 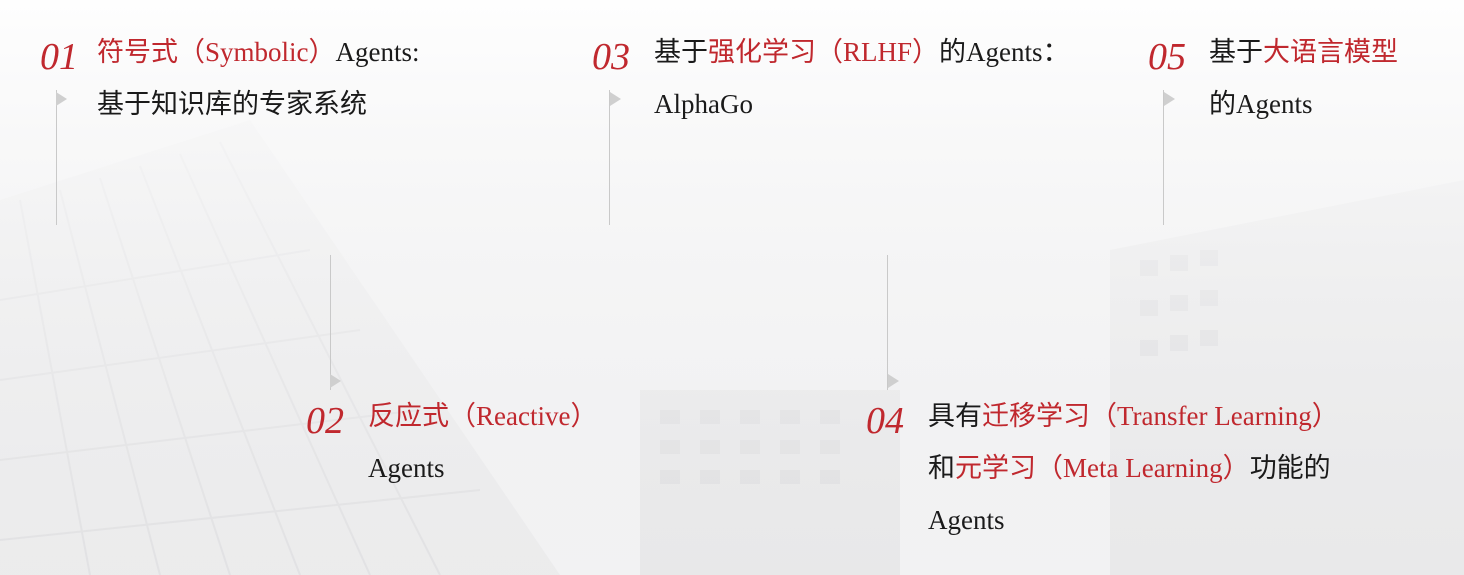 What do you see at coordinates (1129, 468) in the screenshot?
I see `text-line-2: 和元学习（Meta Learning）功能的` at bounding box center [1129, 468].